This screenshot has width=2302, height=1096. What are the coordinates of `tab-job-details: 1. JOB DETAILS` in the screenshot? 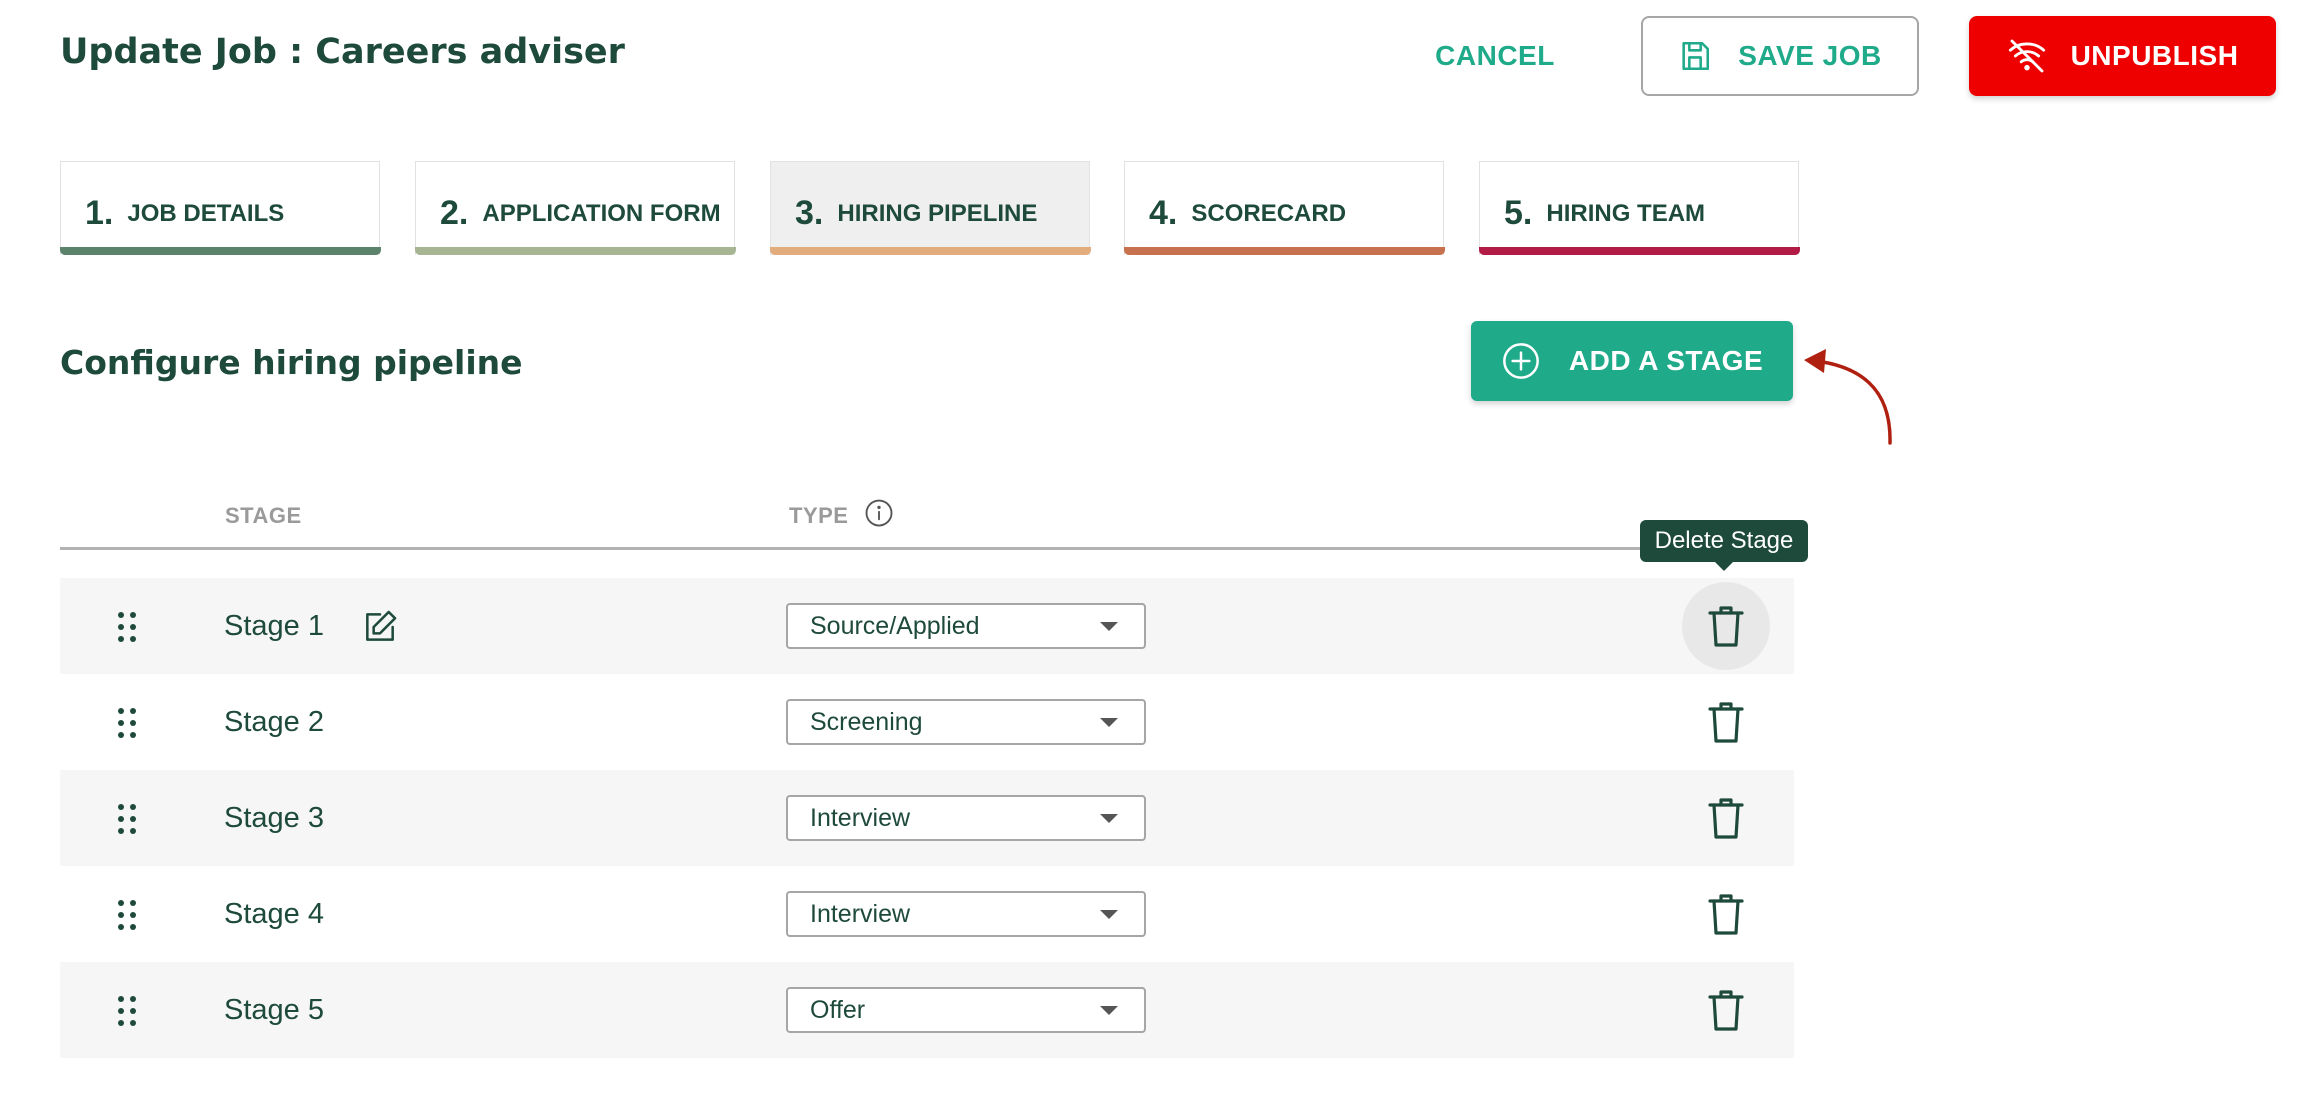 It's located at (220, 208).